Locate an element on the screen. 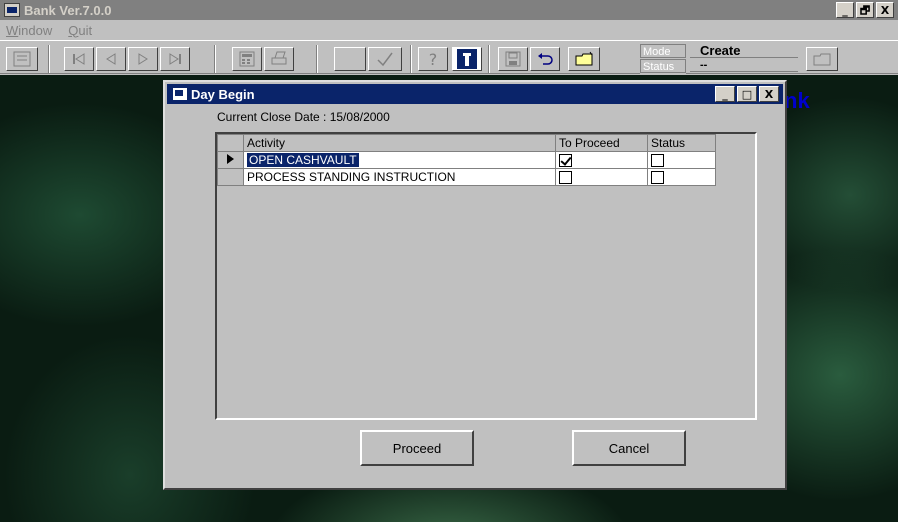 This screenshot has width=898, height=522. status-value: -- is located at coordinates (744, 65).